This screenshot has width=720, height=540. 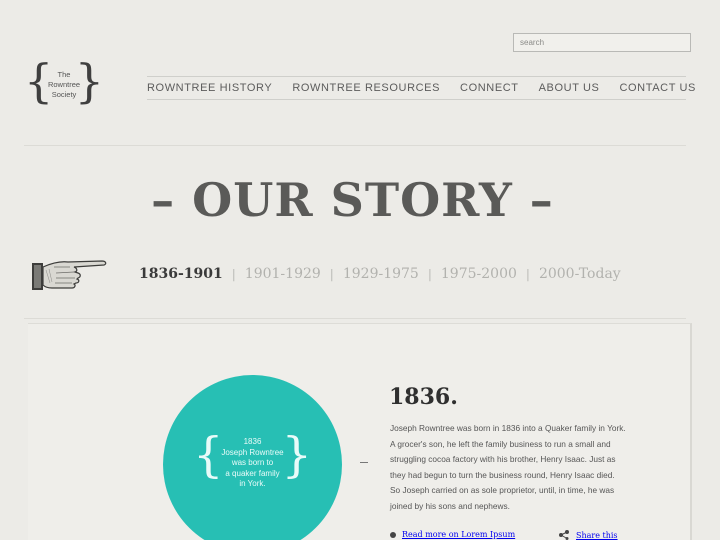 What do you see at coordinates (64, 86) in the screenshot?
I see `site-logo: { The Rowntree Society }` at bounding box center [64, 86].